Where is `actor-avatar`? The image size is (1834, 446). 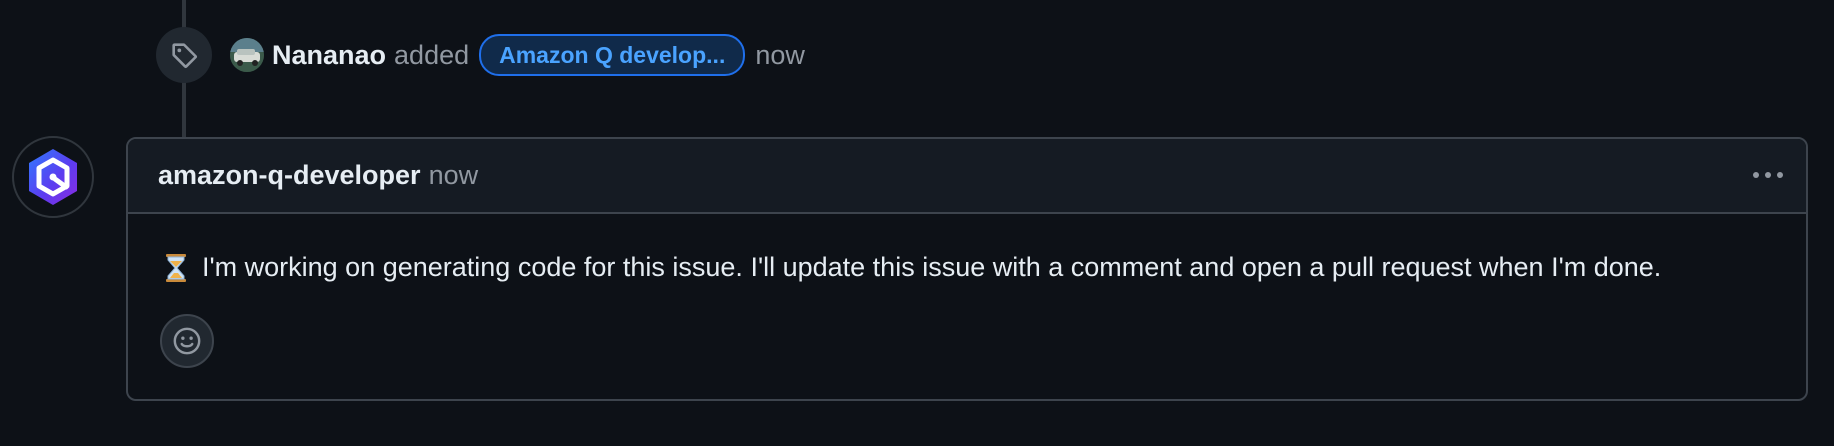
actor-avatar is located at coordinates (247, 55).